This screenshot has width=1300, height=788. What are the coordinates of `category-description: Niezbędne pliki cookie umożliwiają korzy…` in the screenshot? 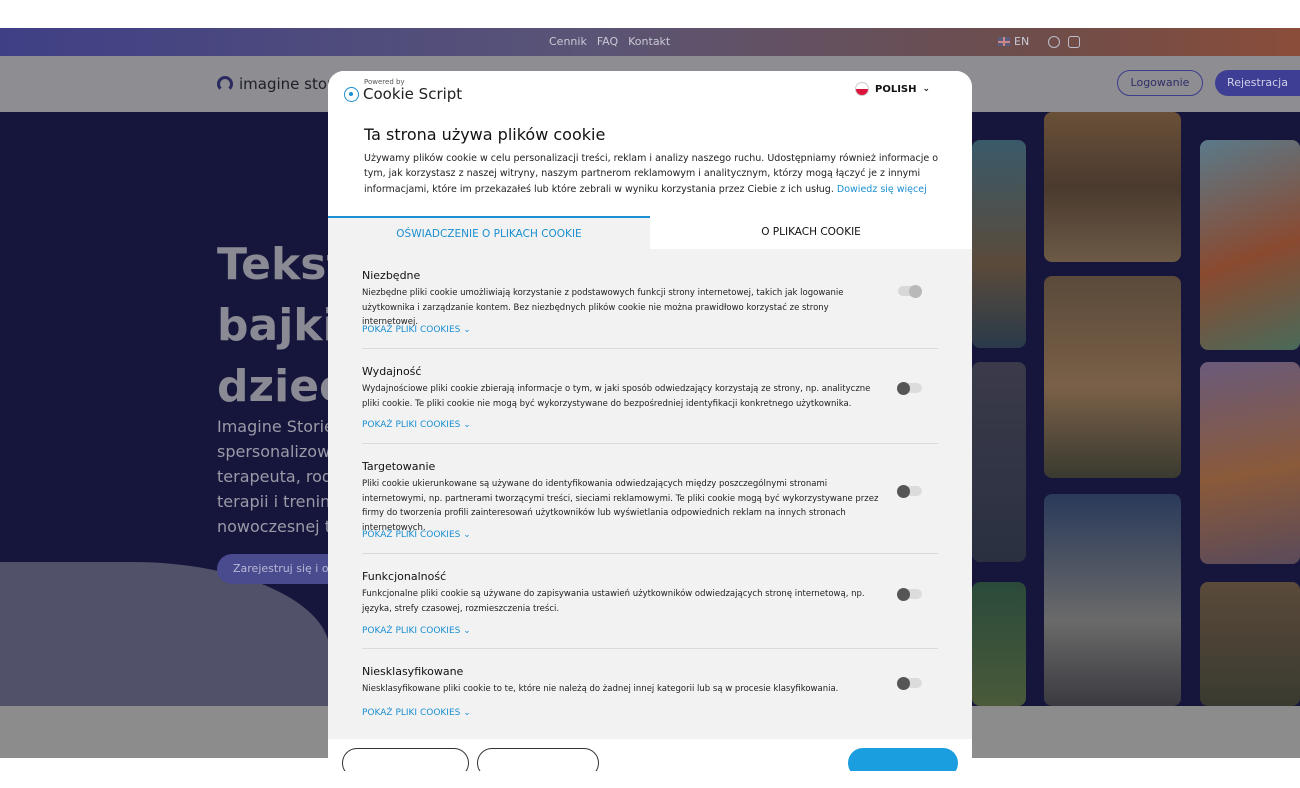 It's located at (603, 307).